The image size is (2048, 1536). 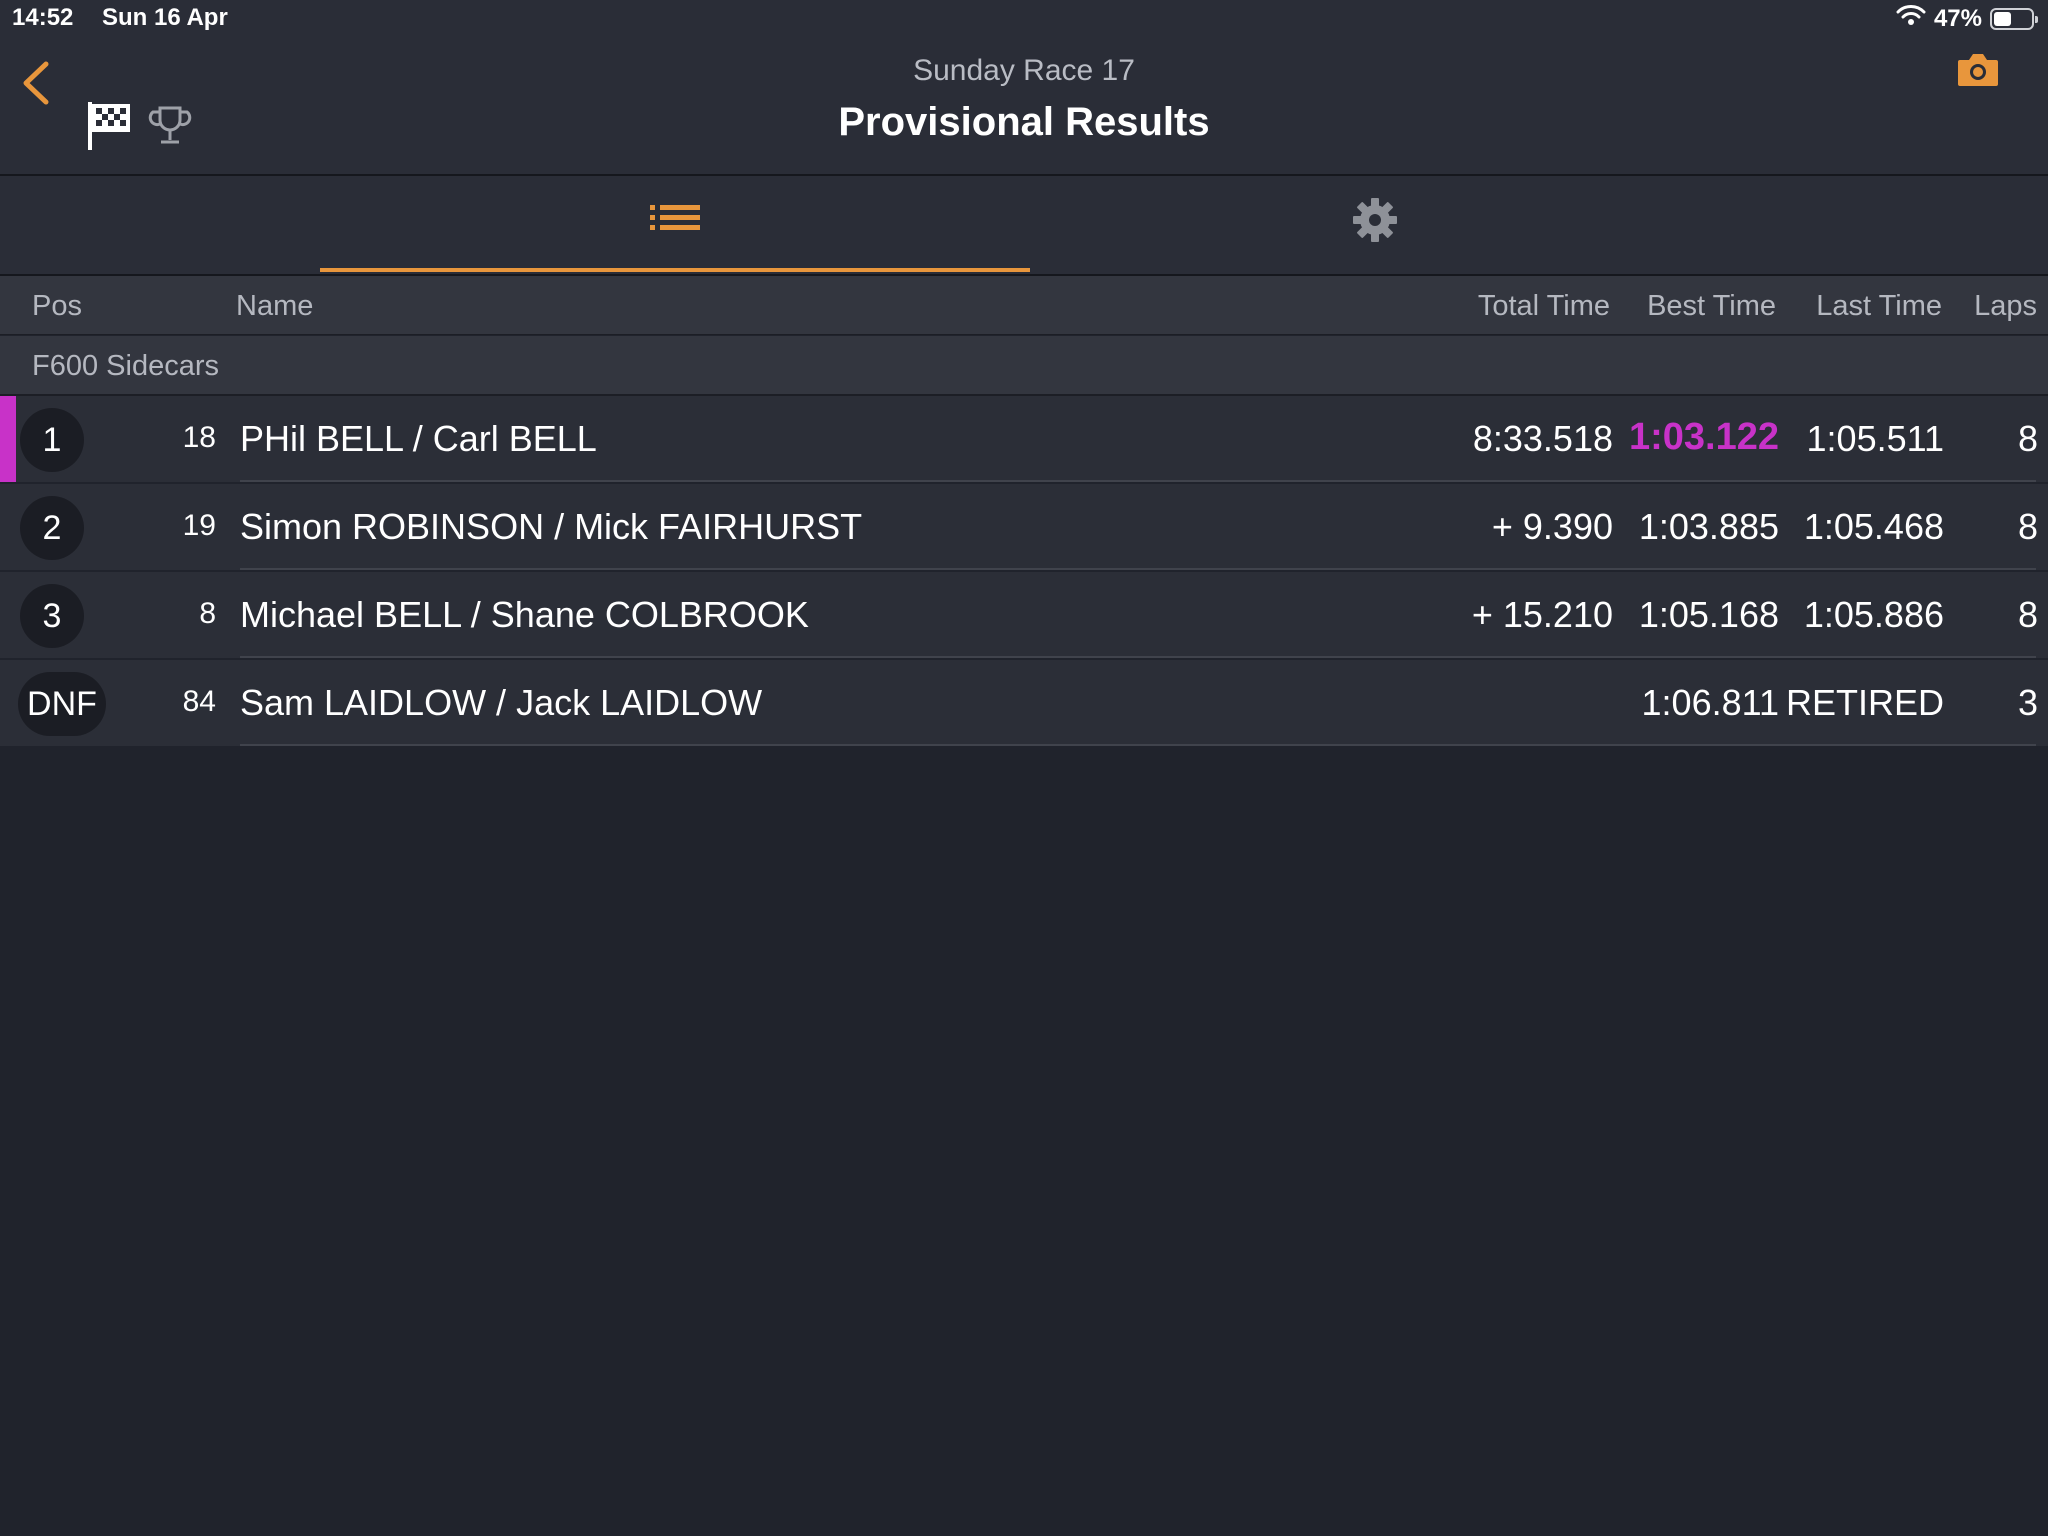 What do you see at coordinates (524, 614) in the screenshot?
I see `rider-names: Michael BELL / Shane COLBROOK` at bounding box center [524, 614].